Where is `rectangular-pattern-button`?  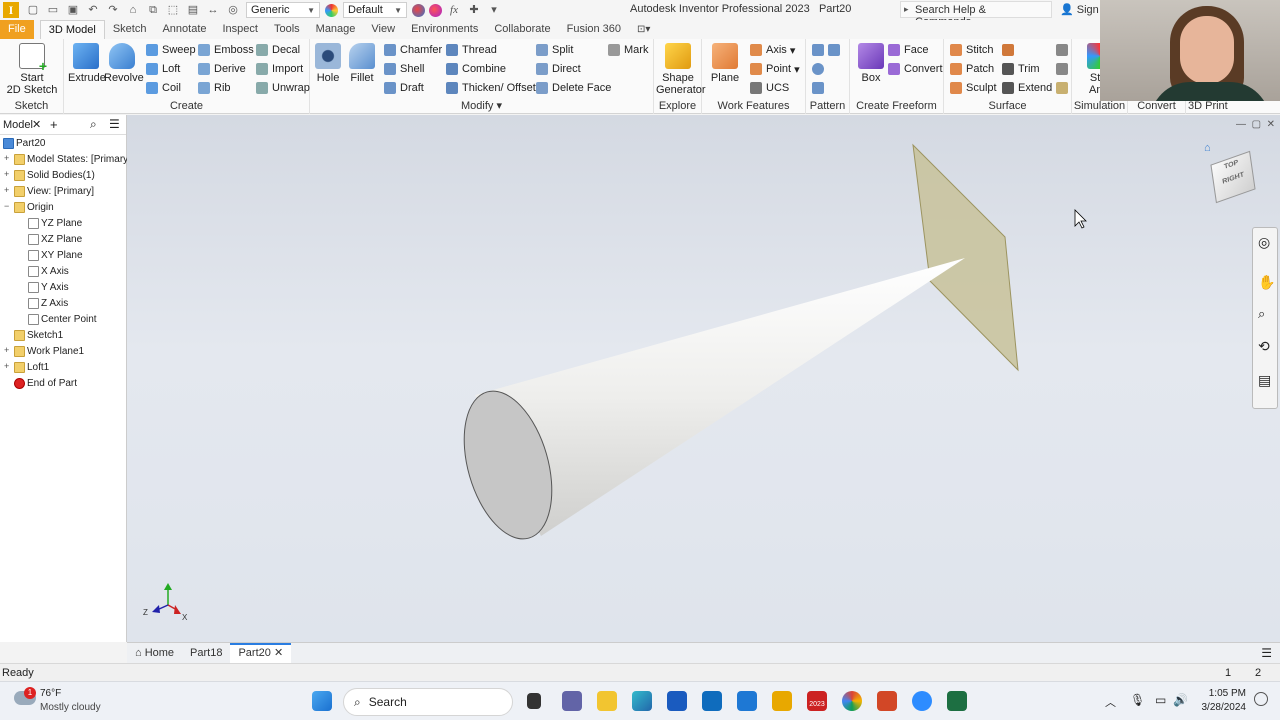 rectangular-pattern-button is located at coordinates (828, 50).